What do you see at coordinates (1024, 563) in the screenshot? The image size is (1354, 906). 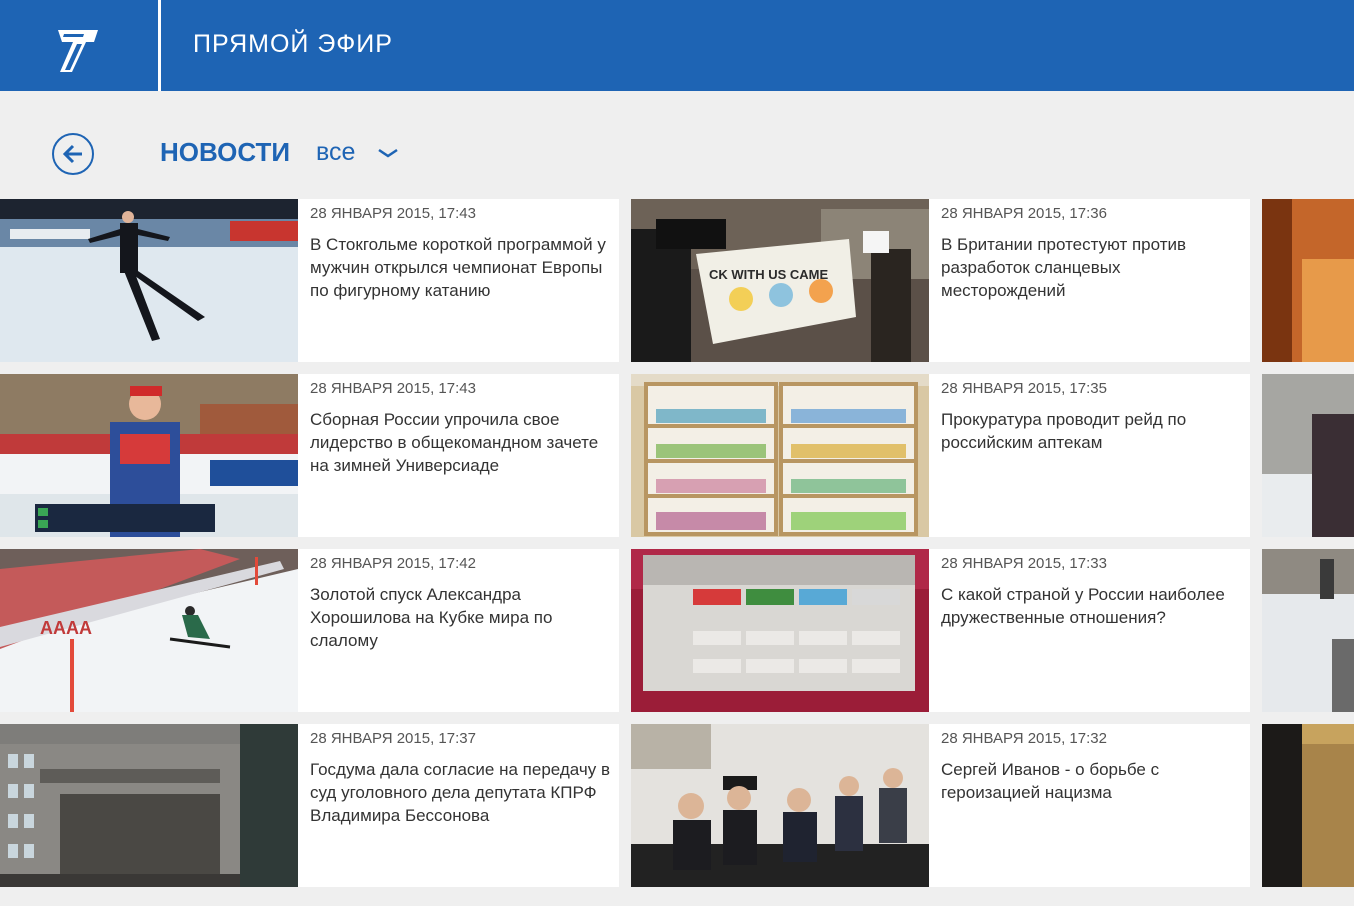 I see `news-date: 28 ЯНВАРЯ 2015, 17:33` at bounding box center [1024, 563].